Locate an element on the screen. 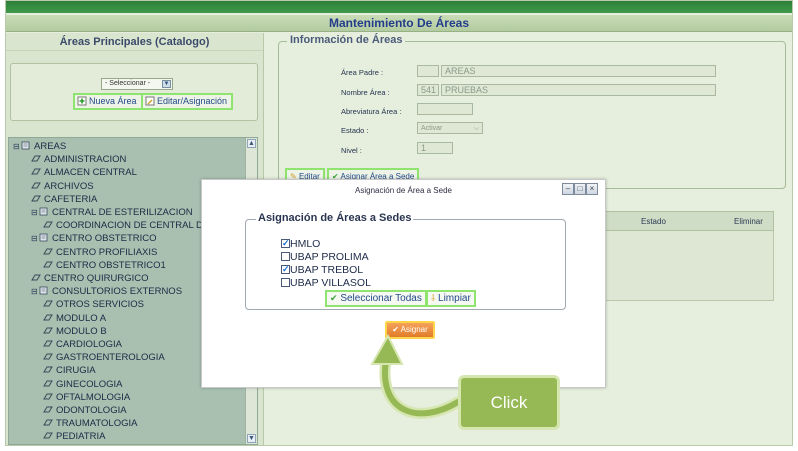 The height and width of the screenshot is (451, 798). tree-item: CENTRO QUIRURGICO is located at coordinates (90, 278).